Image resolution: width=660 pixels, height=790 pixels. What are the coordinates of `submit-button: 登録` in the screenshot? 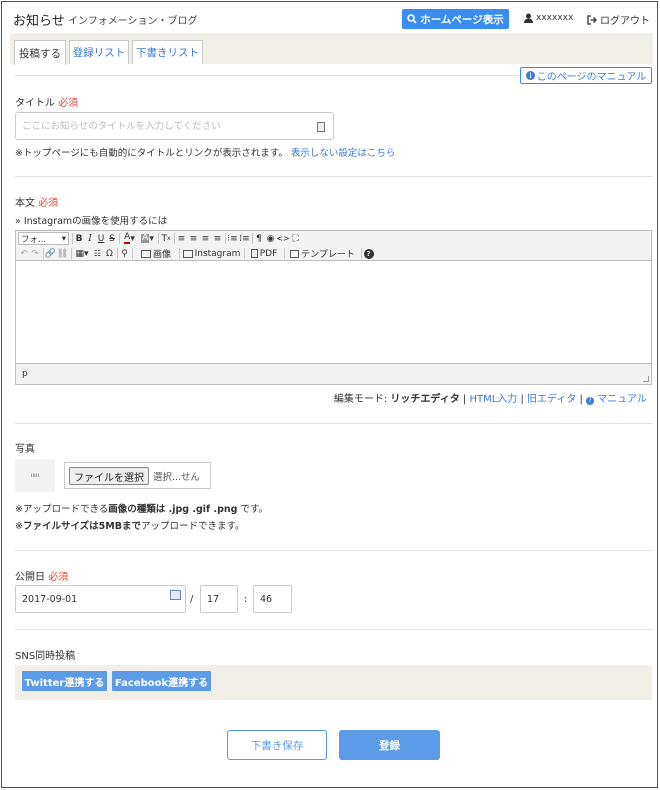 It's located at (389, 745).